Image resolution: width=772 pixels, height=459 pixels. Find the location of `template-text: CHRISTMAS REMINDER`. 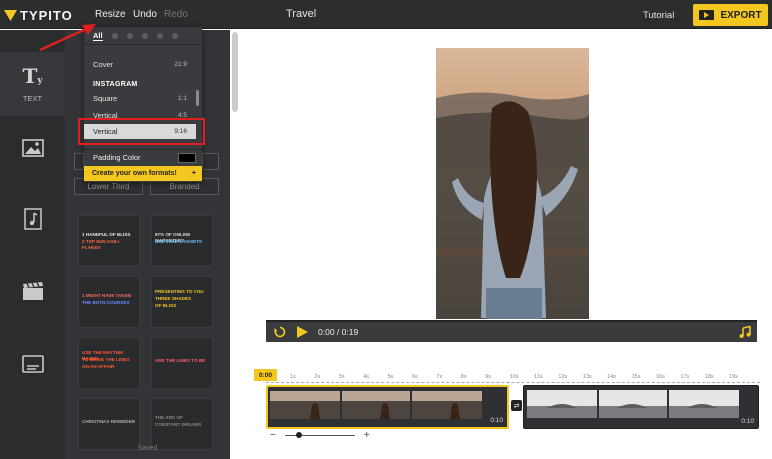

template-text: CHRISTMAS REMINDER is located at coordinates (109, 421).